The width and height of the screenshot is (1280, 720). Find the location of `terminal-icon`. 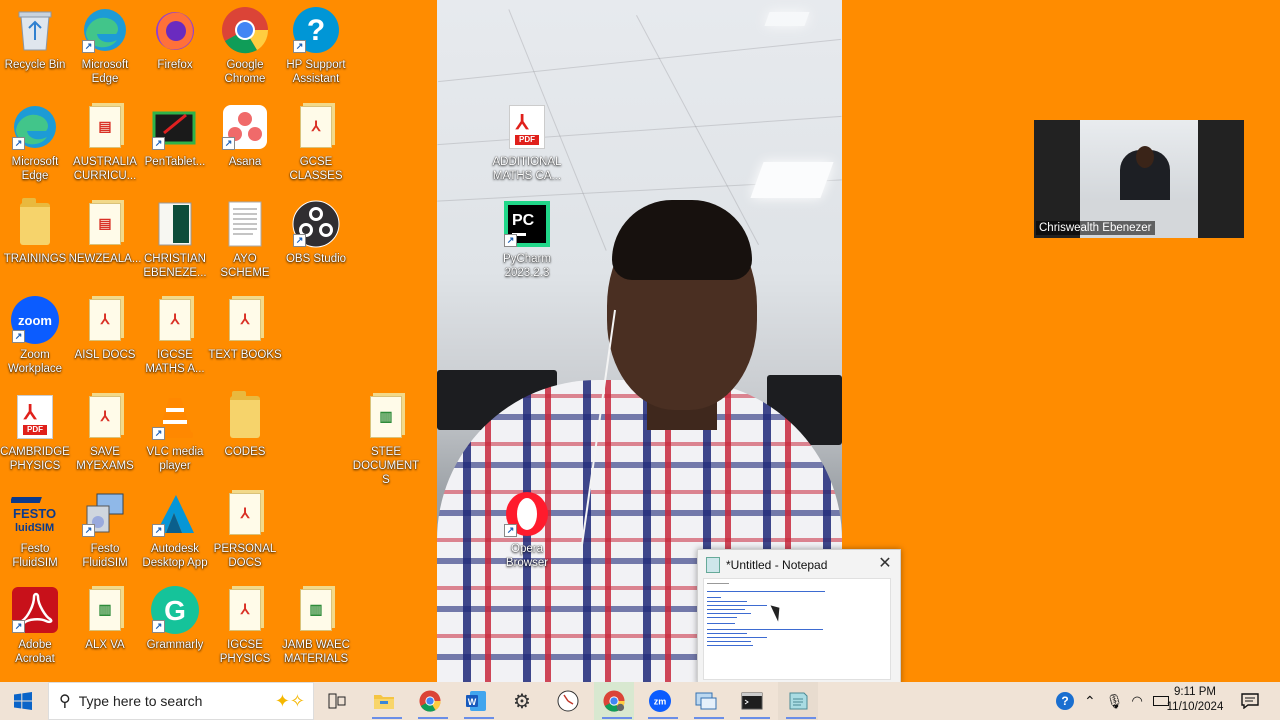

terminal-icon is located at coordinates (752, 701).